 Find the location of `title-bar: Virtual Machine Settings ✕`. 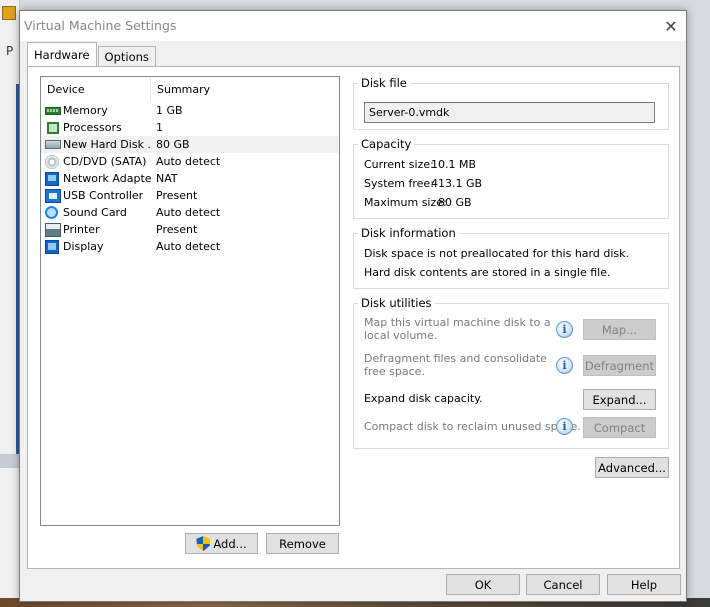

title-bar: Virtual Machine Settings ✕ is located at coordinates (353, 26).